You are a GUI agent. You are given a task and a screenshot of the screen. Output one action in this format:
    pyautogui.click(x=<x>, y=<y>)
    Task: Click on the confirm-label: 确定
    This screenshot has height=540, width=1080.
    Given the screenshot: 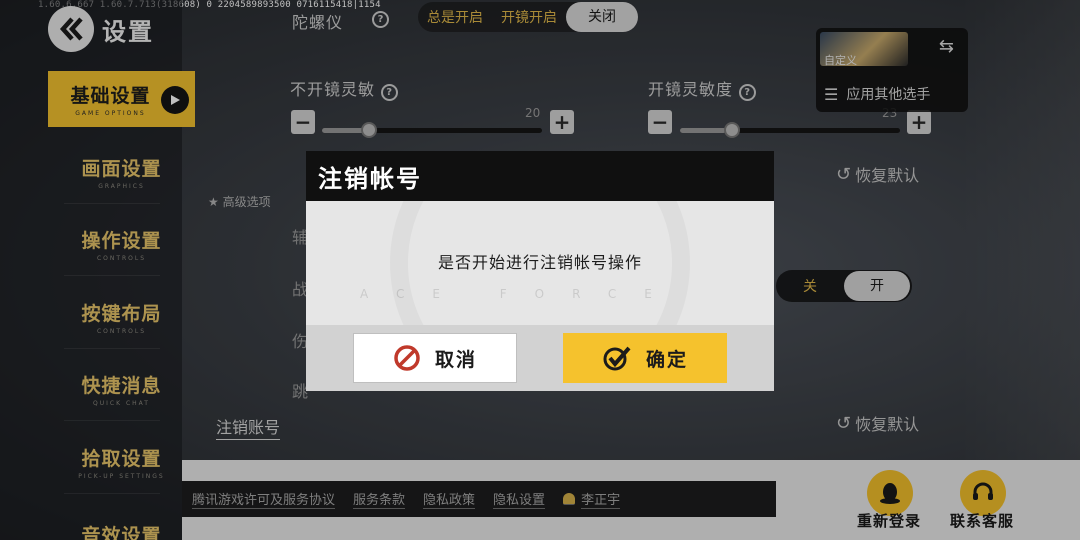 What is the action you would take?
    pyautogui.click(x=666, y=359)
    